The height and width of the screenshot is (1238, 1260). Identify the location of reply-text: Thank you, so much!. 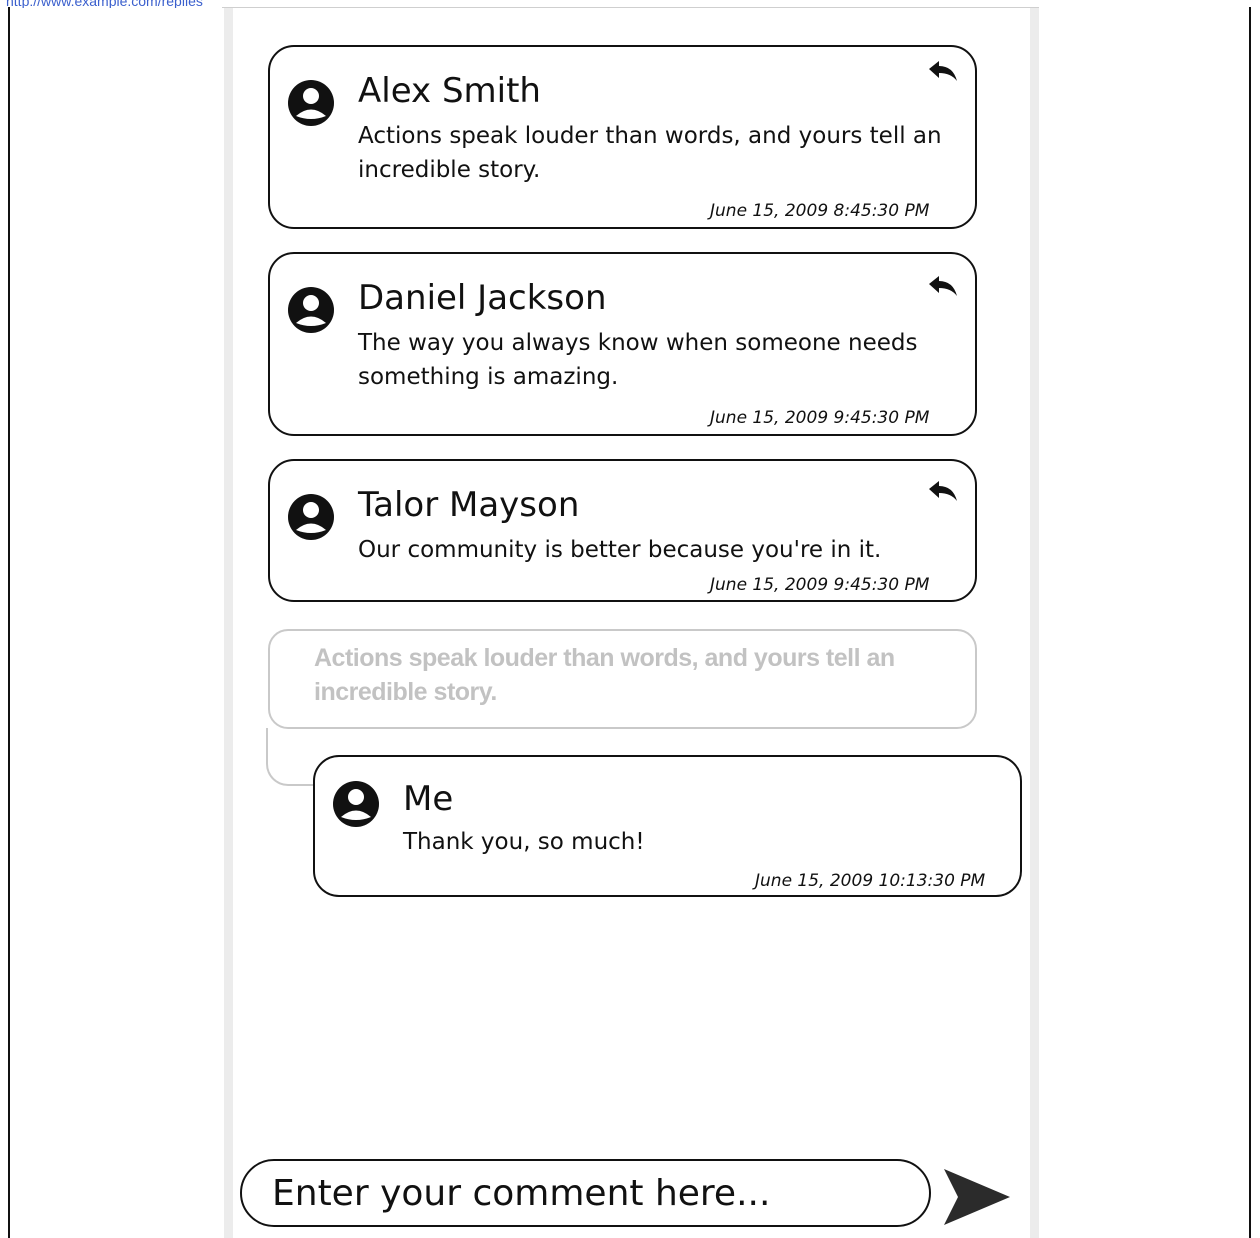
(524, 842).